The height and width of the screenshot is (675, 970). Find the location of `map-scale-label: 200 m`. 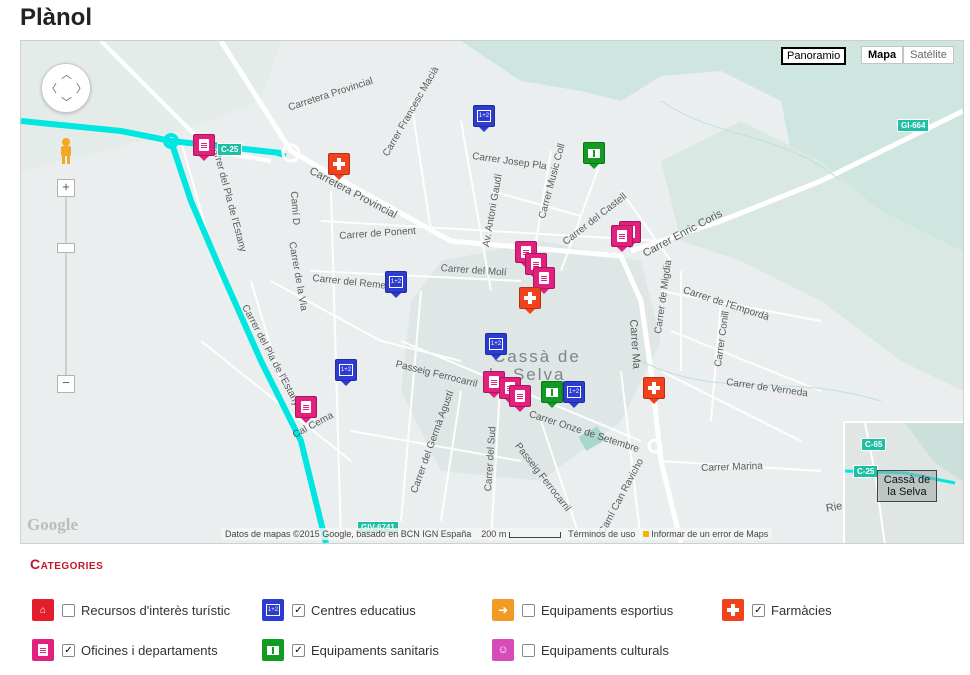

map-scale-label: 200 m is located at coordinates (493, 534).